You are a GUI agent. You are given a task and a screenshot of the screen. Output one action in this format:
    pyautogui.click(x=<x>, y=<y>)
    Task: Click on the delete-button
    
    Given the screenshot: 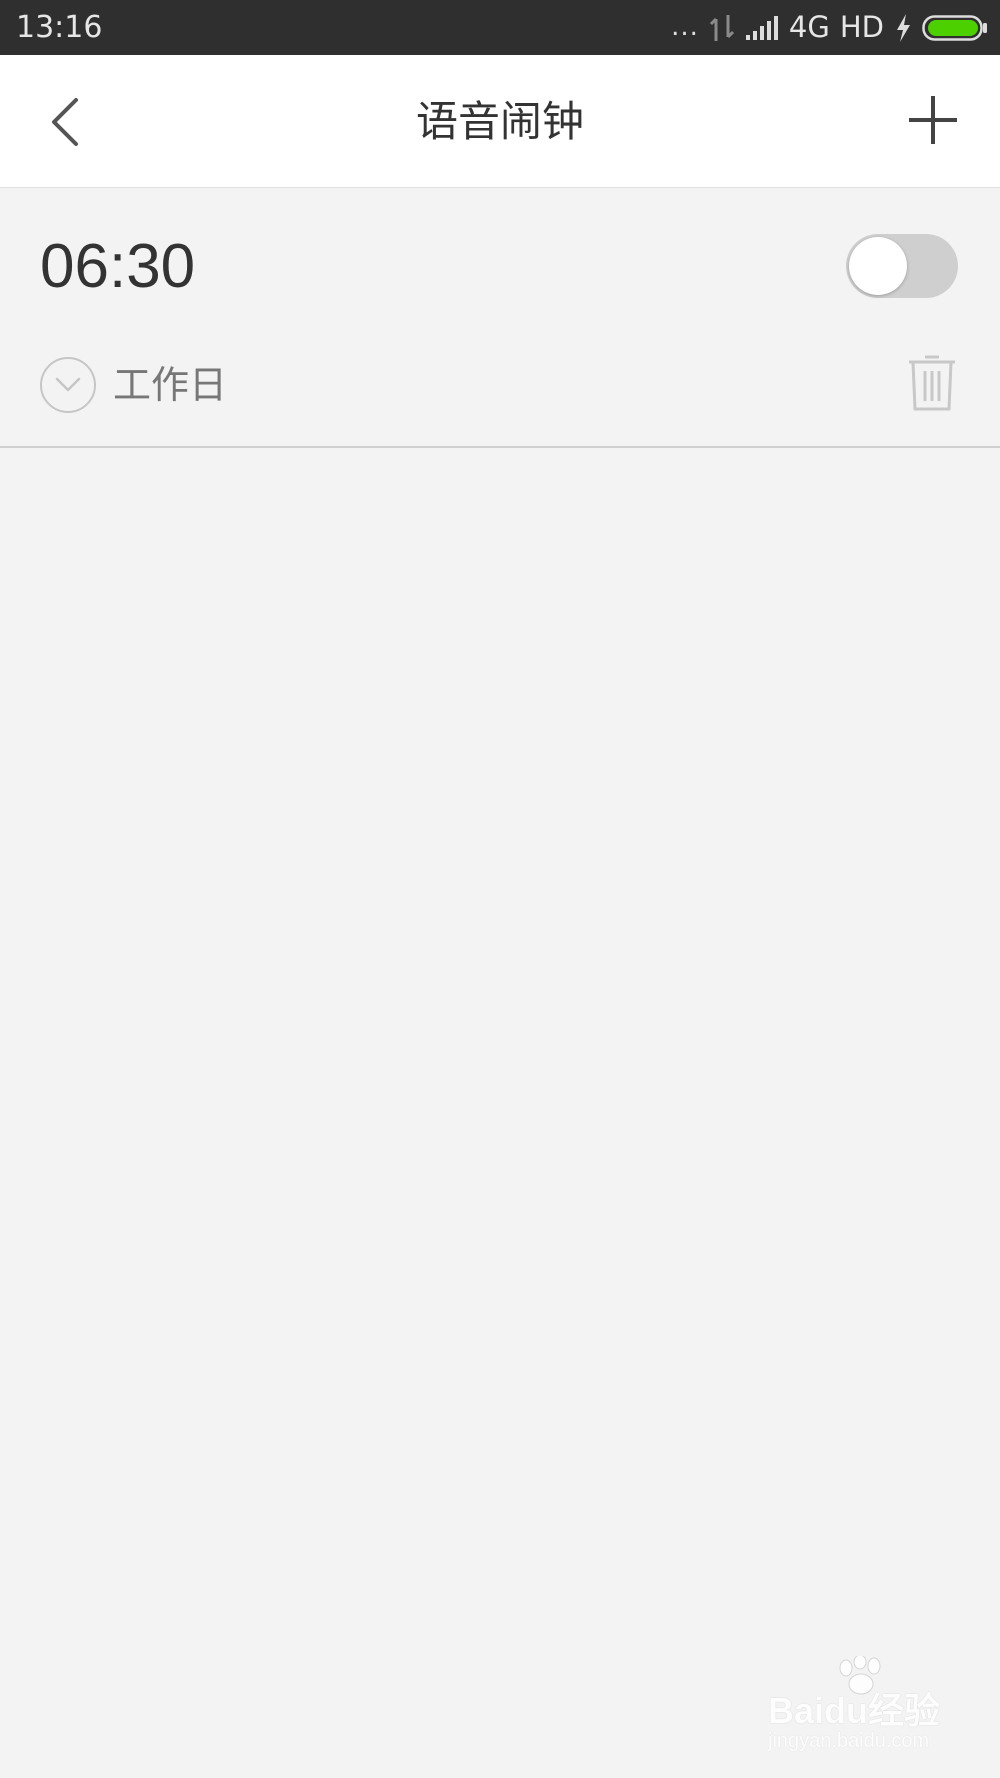 What is the action you would take?
    pyautogui.click(x=932, y=382)
    